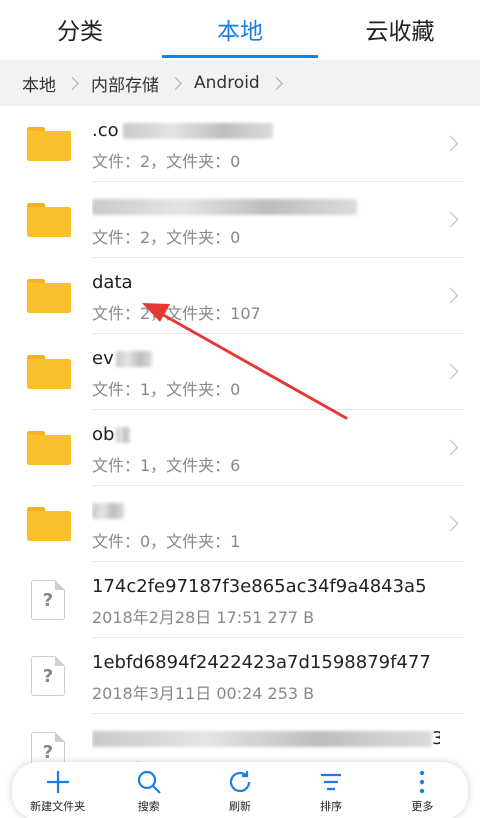  What do you see at coordinates (240, 144) in the screenshot?
I see `list-item: .co 文件：2，文件夹：0` at bounding box center [240, 144].